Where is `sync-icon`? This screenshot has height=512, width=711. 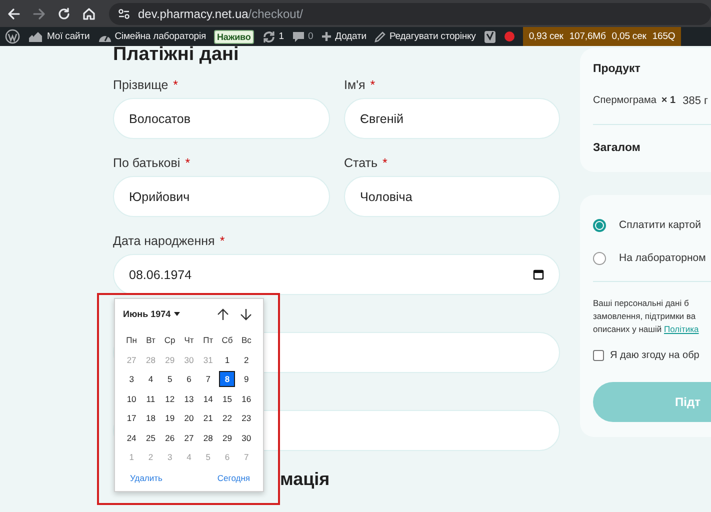
sync-icon is located at coordinates (269, 37).